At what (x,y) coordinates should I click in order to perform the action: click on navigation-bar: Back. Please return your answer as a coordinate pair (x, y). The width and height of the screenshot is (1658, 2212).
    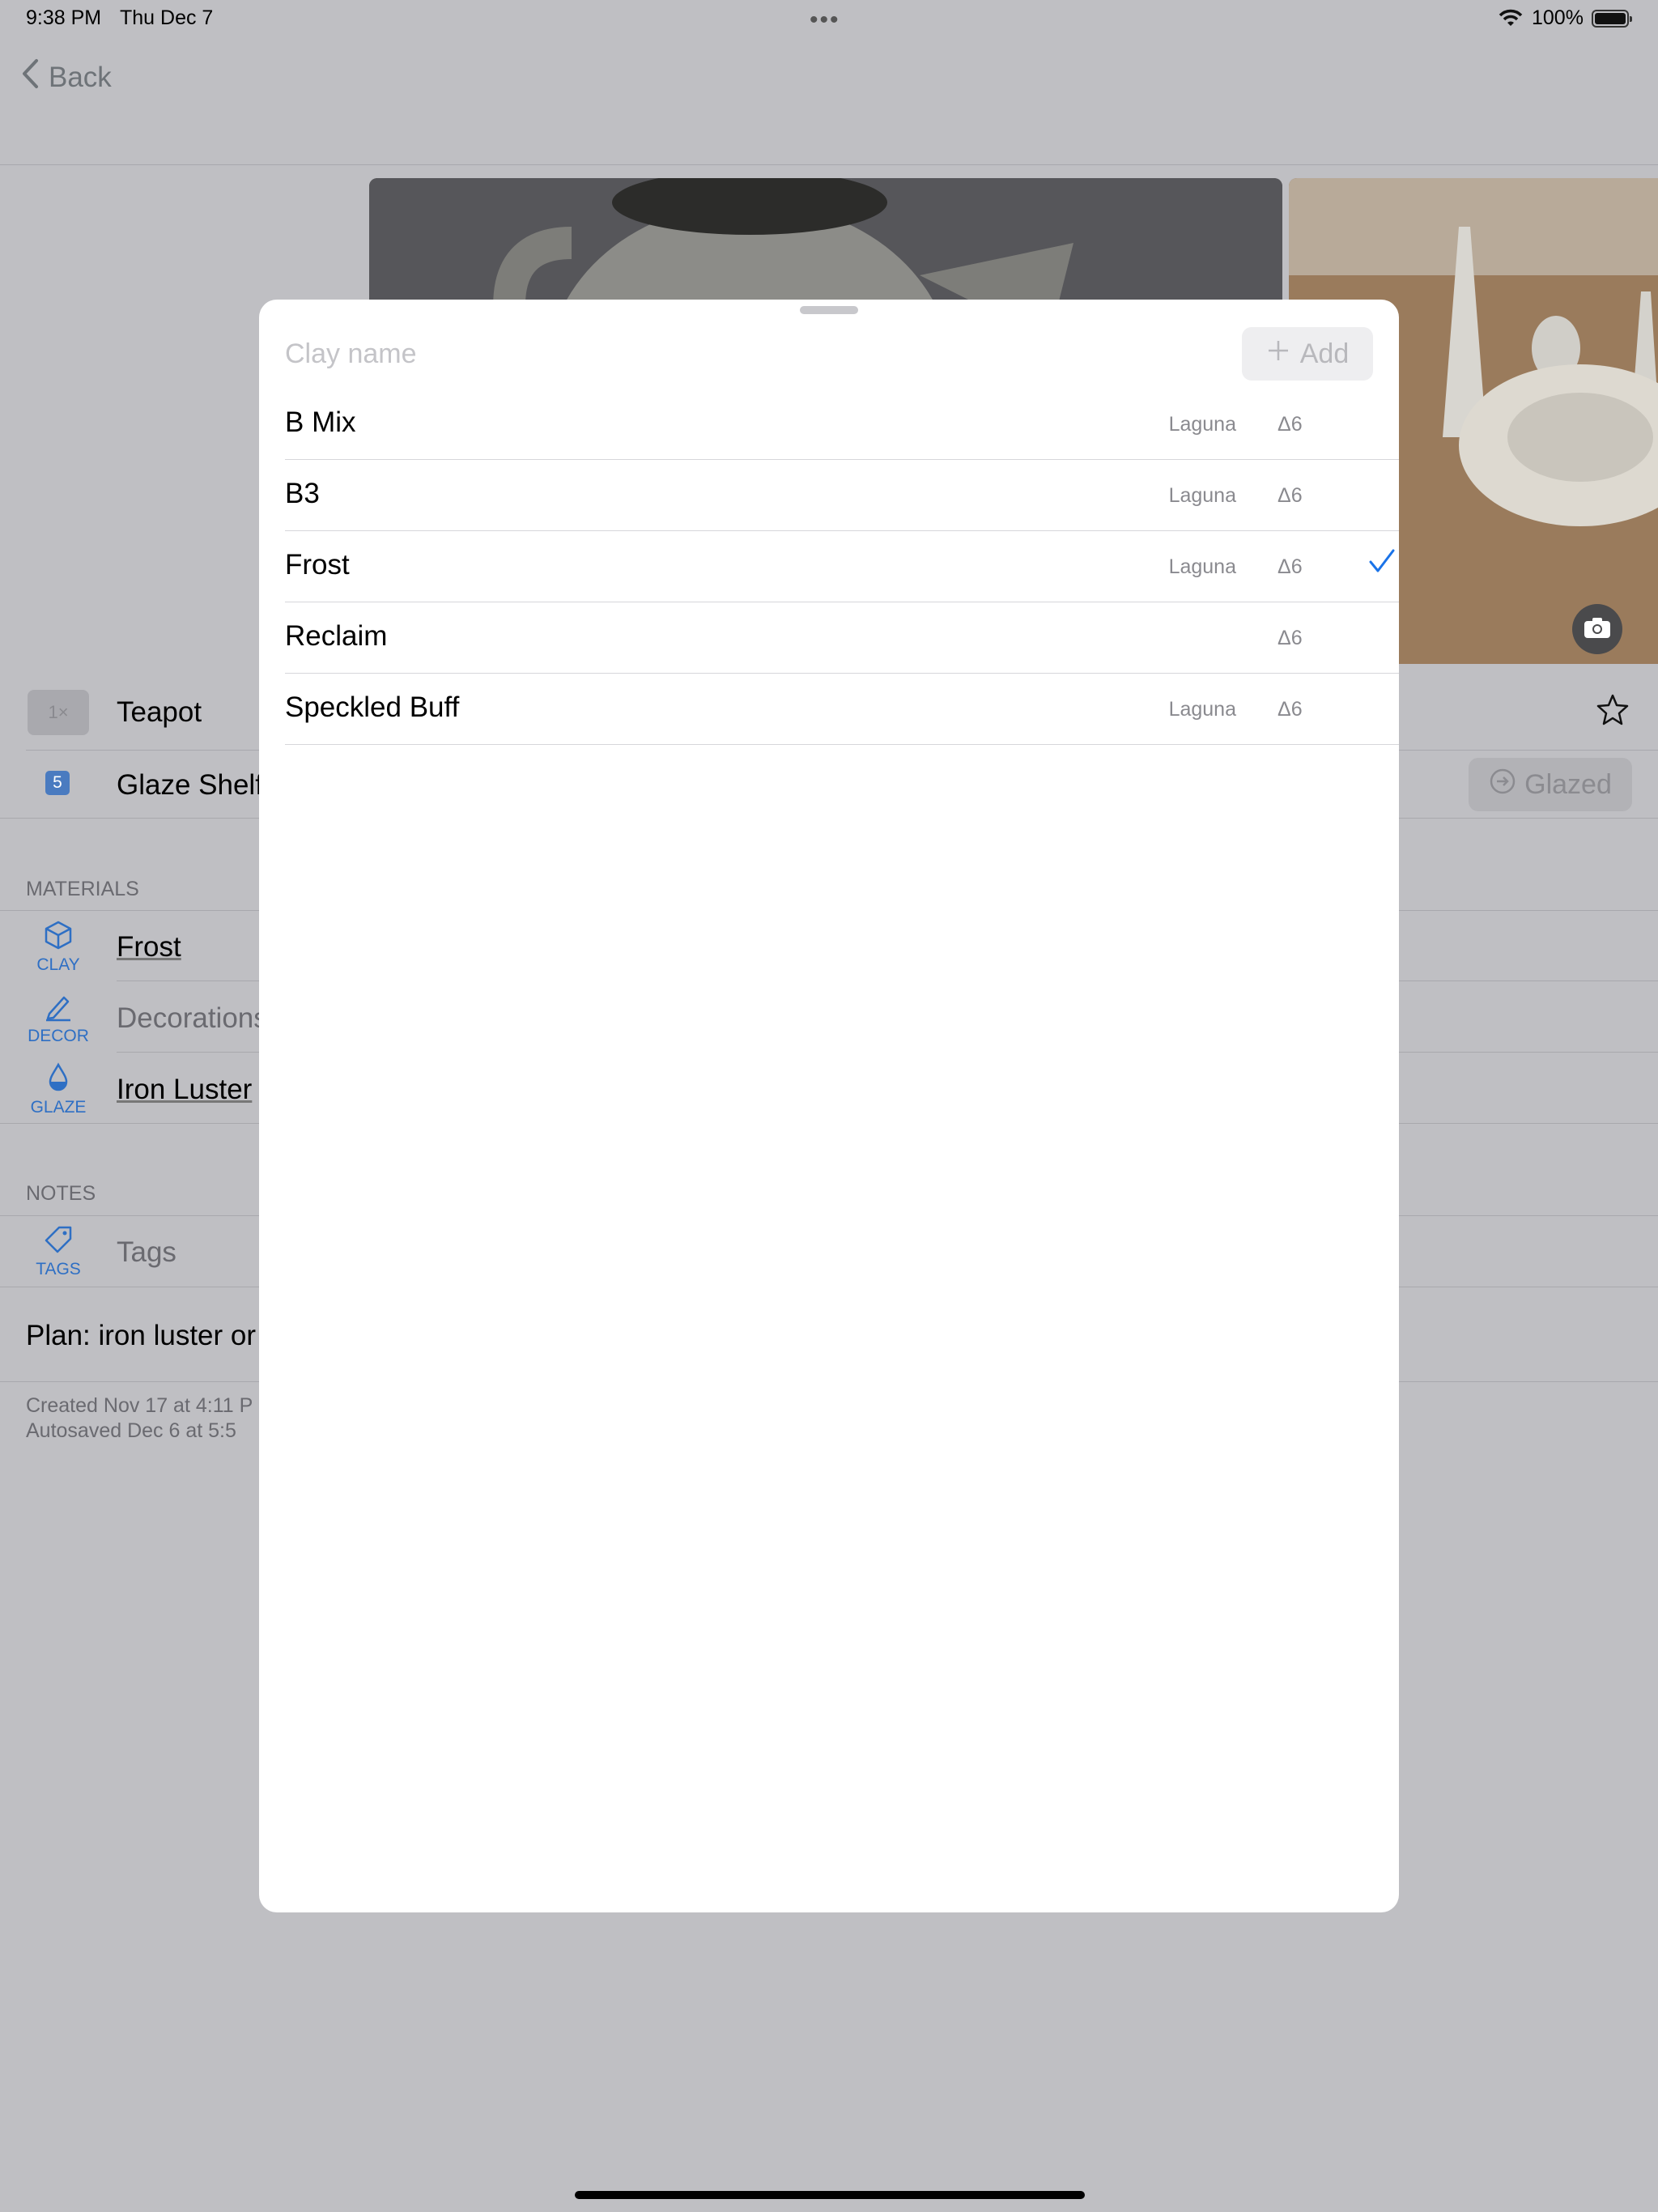
    Looking at the image, I should click on (829, 102).